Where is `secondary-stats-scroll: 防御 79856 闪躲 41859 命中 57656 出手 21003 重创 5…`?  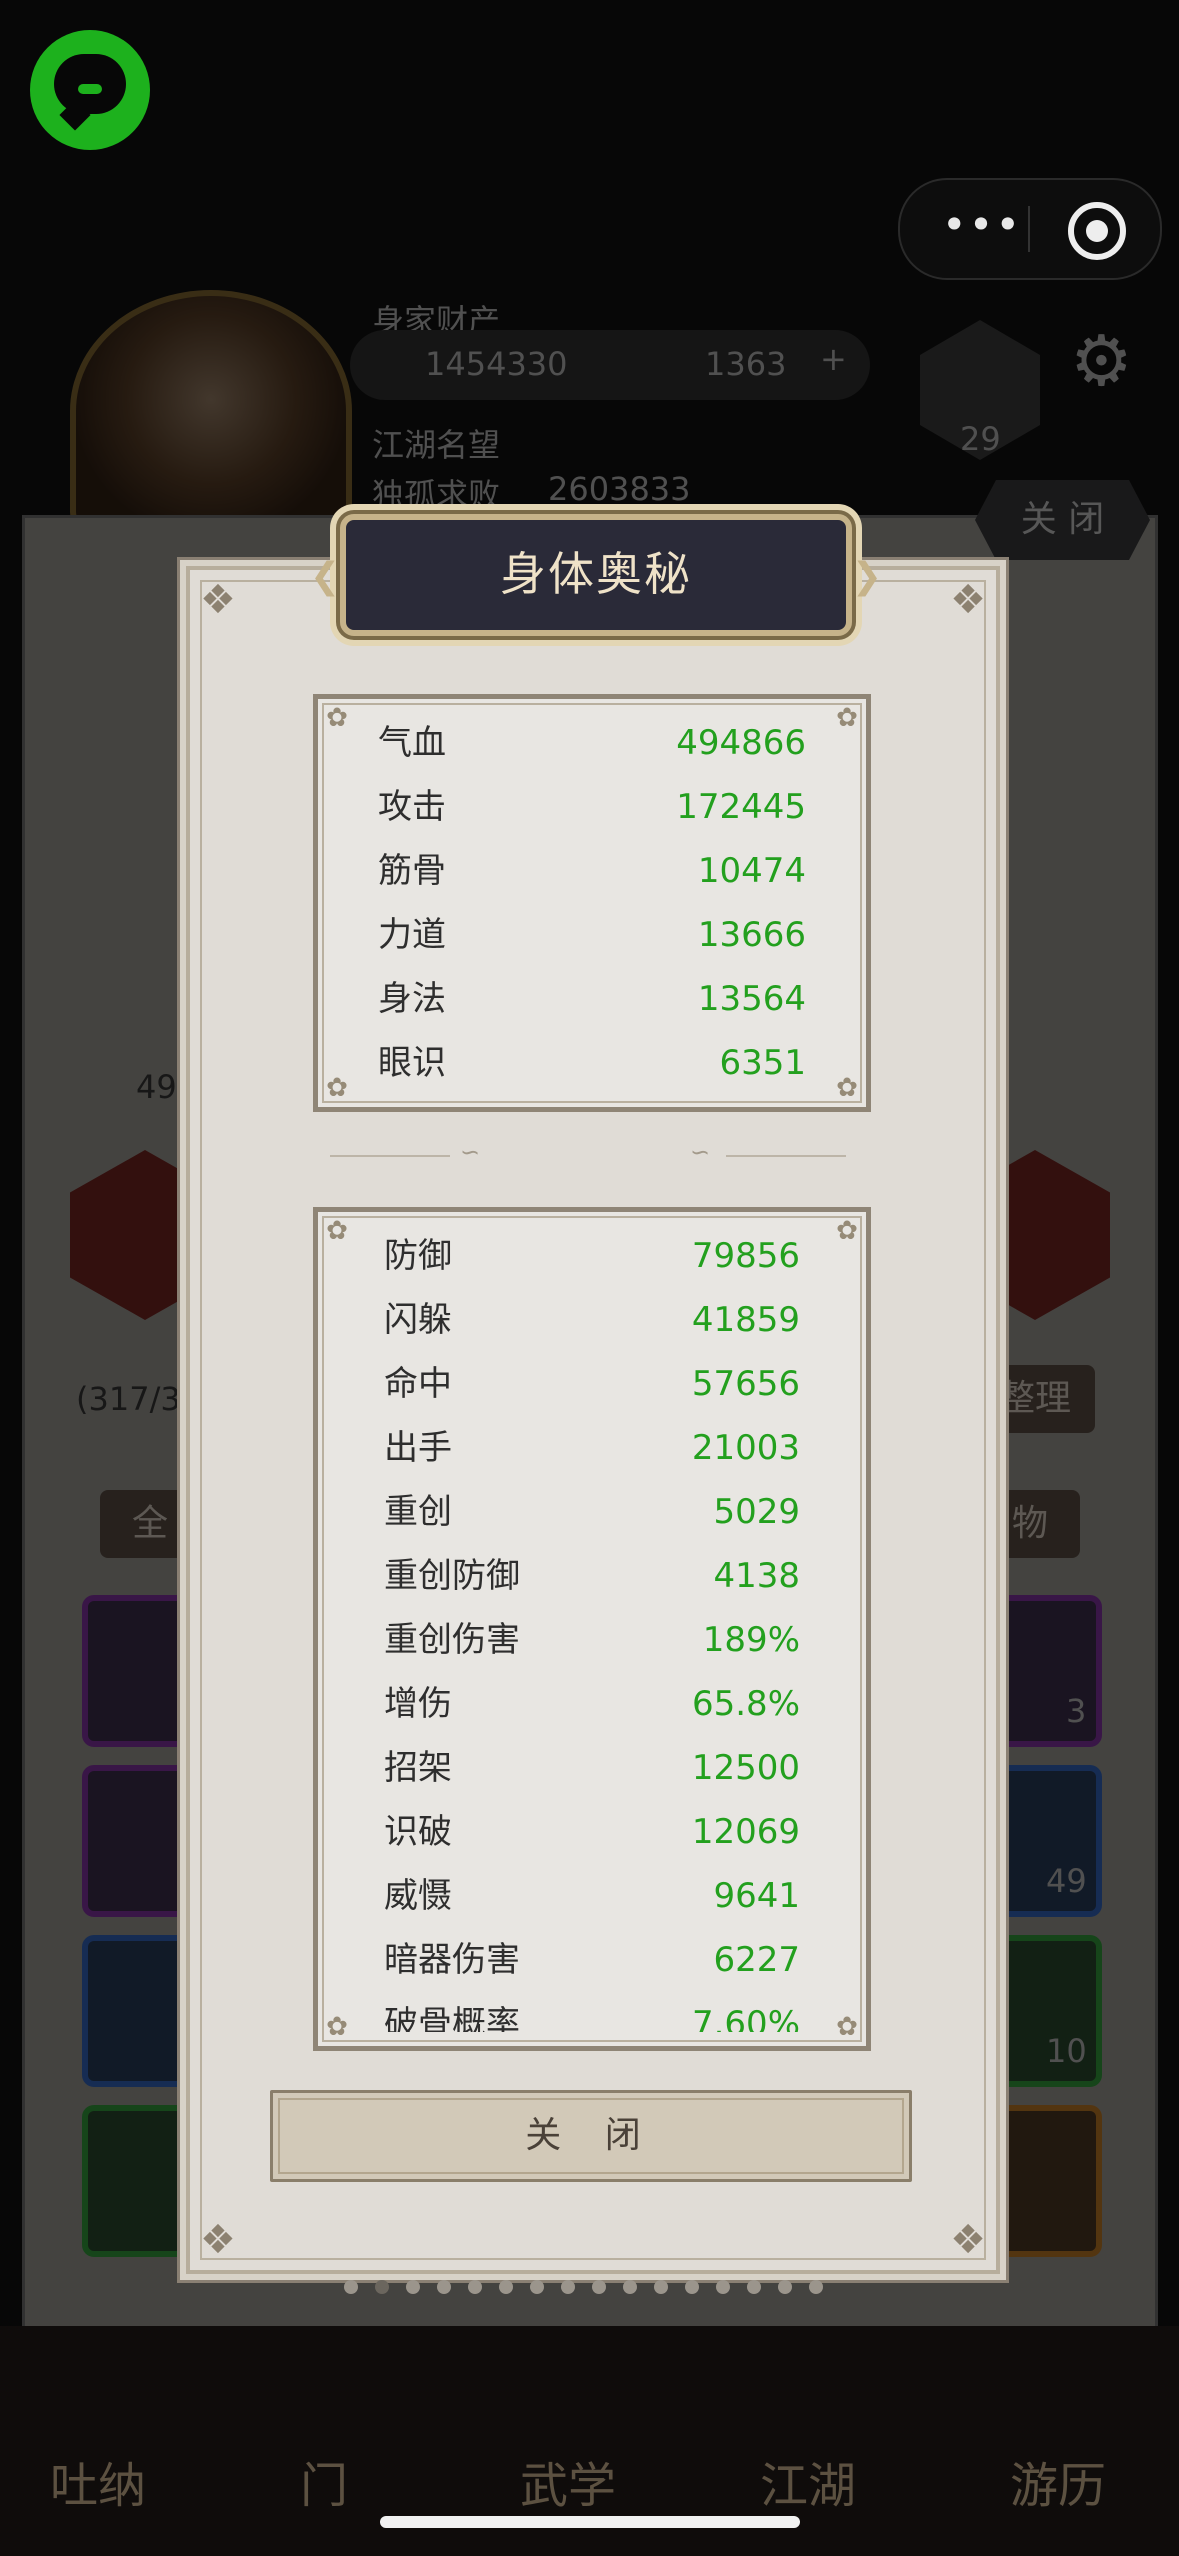
secondary-stats-scroll: 防御 79856 闪躲 41859 命中 57656 出手 21003 重创 5… is located at coordinates (592, 1625).